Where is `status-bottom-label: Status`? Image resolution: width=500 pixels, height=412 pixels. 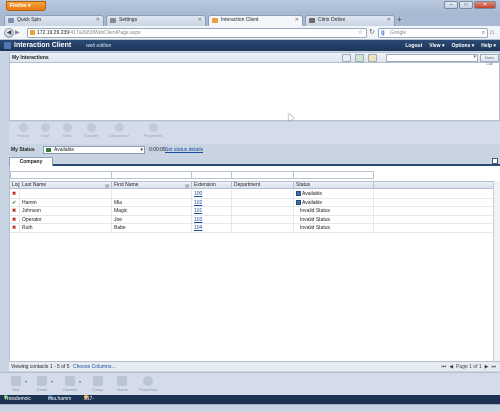 status-bottom-label: Status is located at coordinates (122, 389).